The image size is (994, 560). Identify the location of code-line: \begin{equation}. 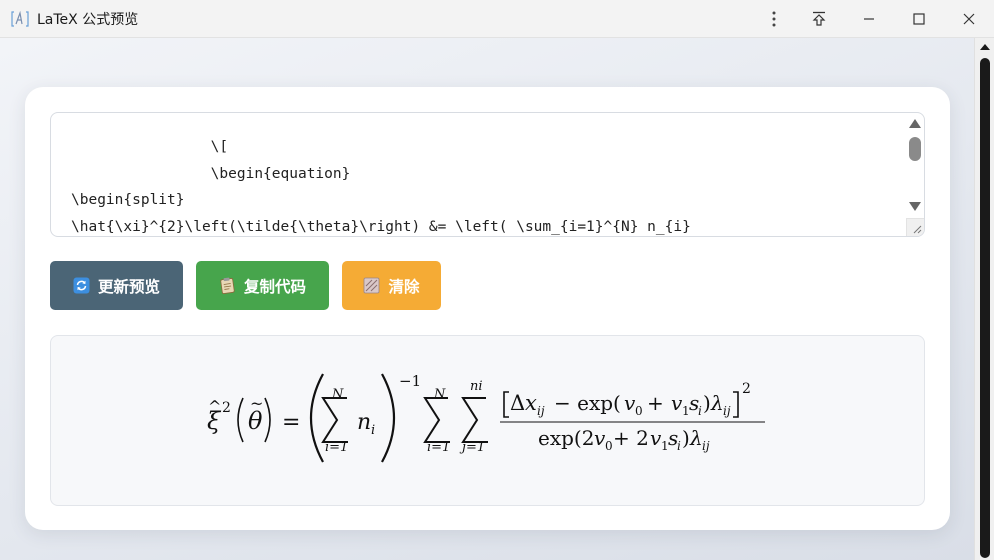
(211, 173).